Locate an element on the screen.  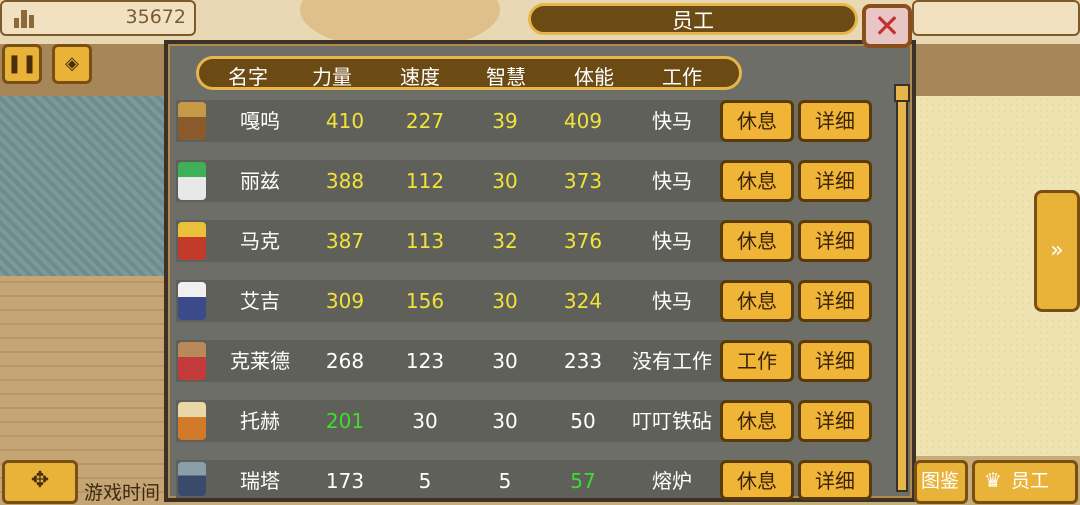
dpad-button: ✥ is located at coordinates (40, 482).